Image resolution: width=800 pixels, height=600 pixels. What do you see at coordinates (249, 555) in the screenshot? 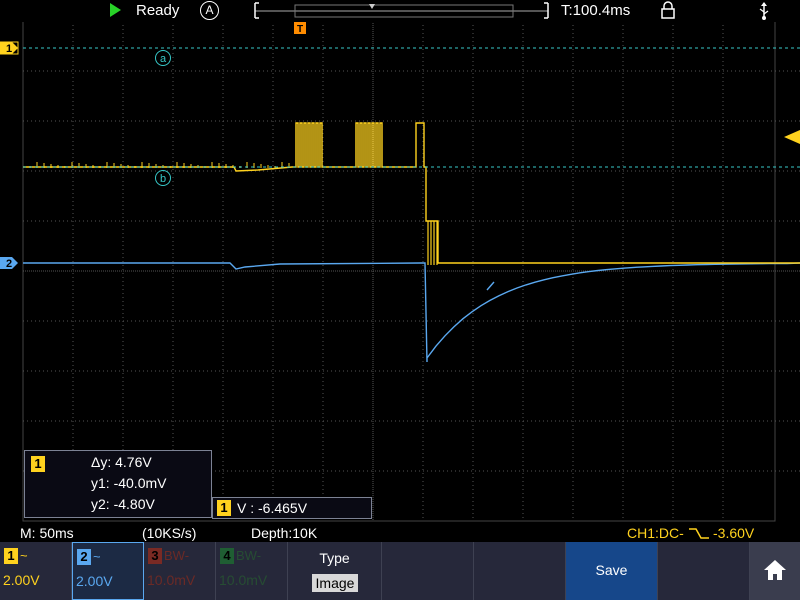
I see `ch4-coupling: BW-` at bounding box center [249, 555].